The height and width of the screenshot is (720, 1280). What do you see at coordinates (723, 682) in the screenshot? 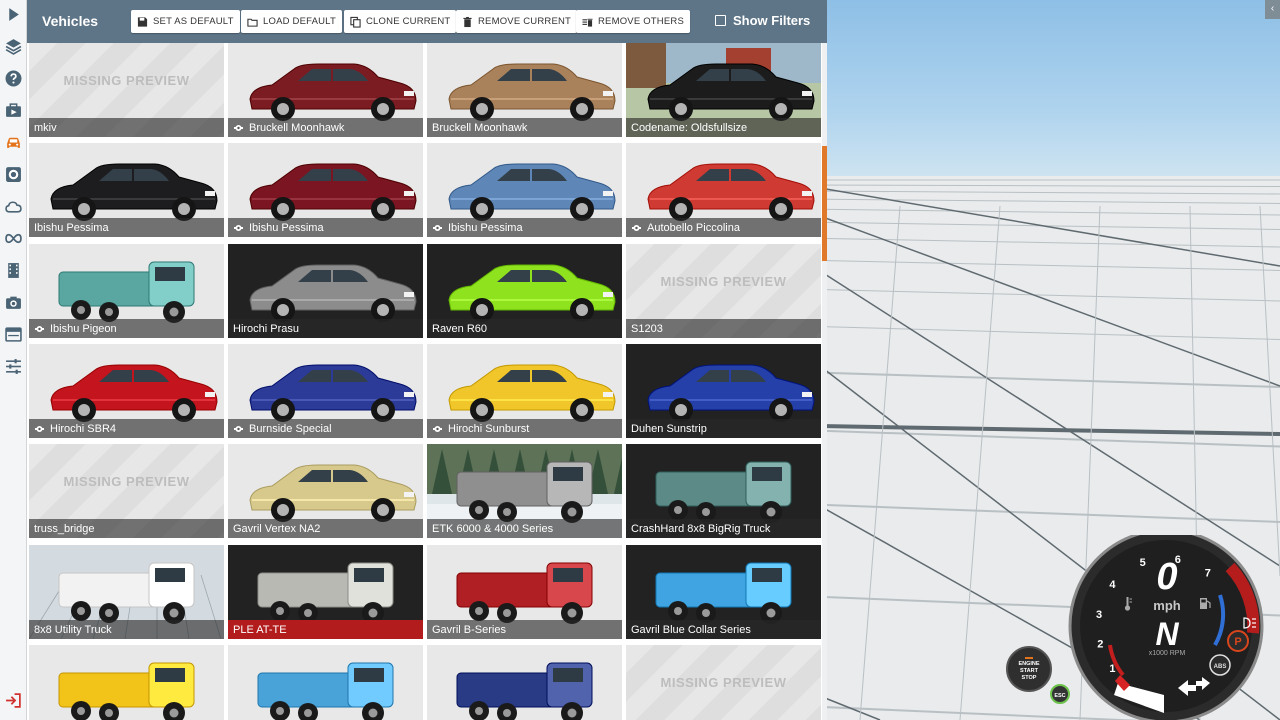
I see `vehicle-tile: MISSING PREVIEWGavril D1` at bounding box center [723, 682].